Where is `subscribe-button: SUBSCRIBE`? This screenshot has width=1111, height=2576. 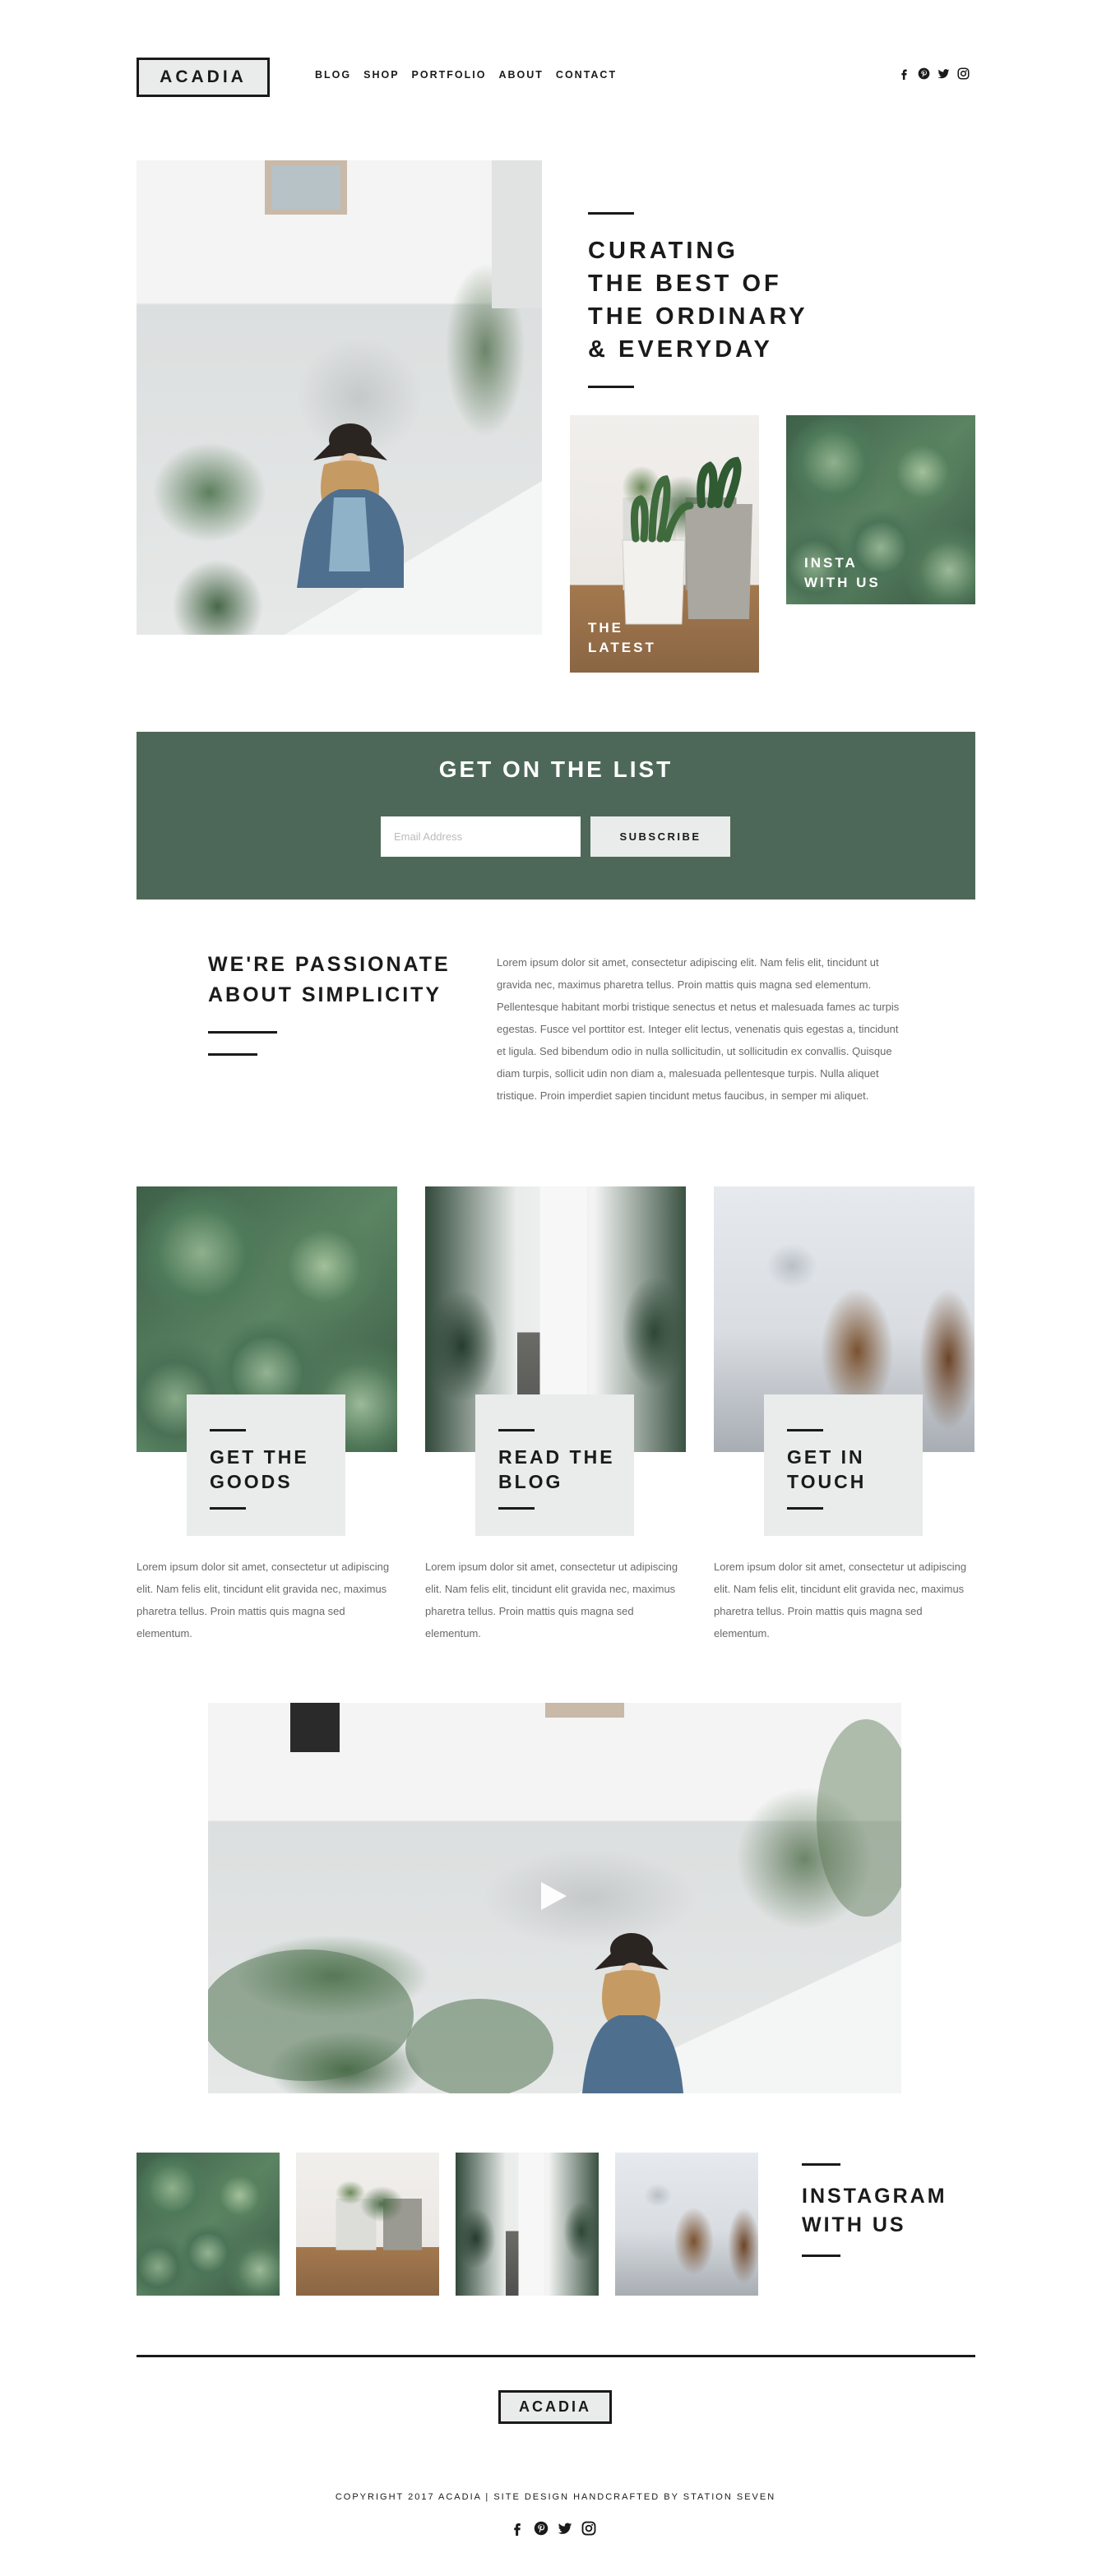
subscribe-button: SUBSCRIBE is located at coordinates (660, 836).